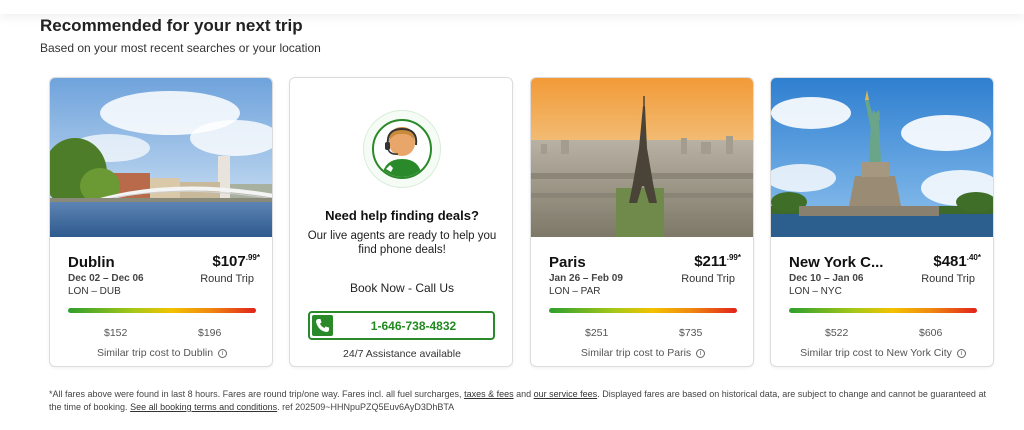  Describe the element at coordinates (837, 333) in the screenshot. I see `price-range-low: $522` at that location.